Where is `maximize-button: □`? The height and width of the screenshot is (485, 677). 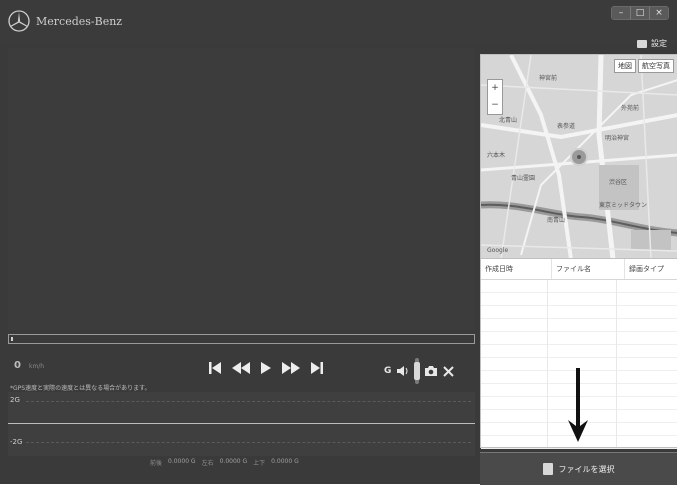 maximize-button: □ is located at coordinates (639, 13).